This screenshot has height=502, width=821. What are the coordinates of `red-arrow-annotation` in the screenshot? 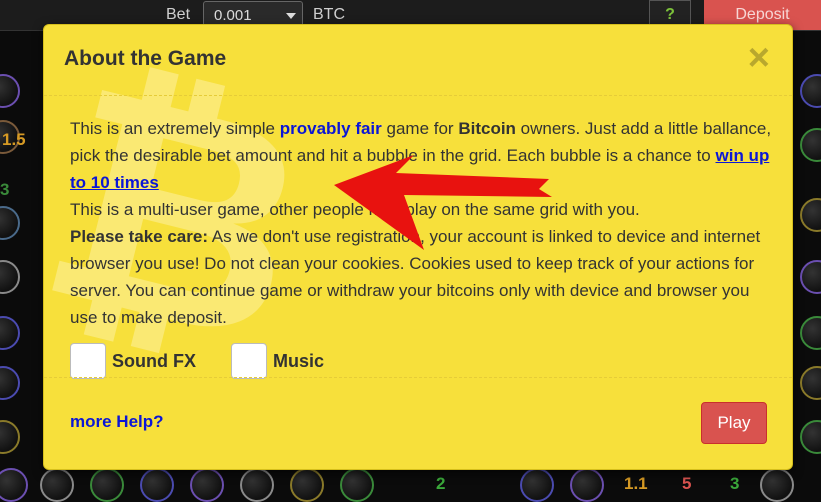 It's located at (443, 202).